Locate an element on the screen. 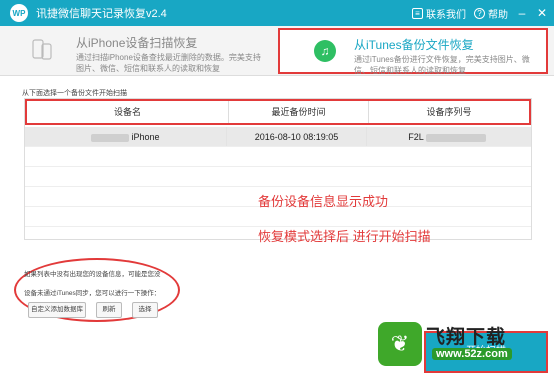 Image resolution: width=554 pixels, height=379 pixels. contact-us-label: 联系我们 is located at coordinates (446, 15).